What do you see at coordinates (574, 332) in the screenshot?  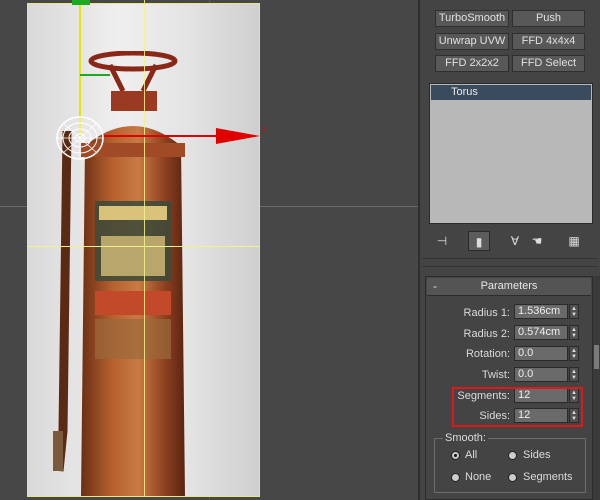 I see `radius2-spinner: ▲ ▼` at bounding box center [574, 332].